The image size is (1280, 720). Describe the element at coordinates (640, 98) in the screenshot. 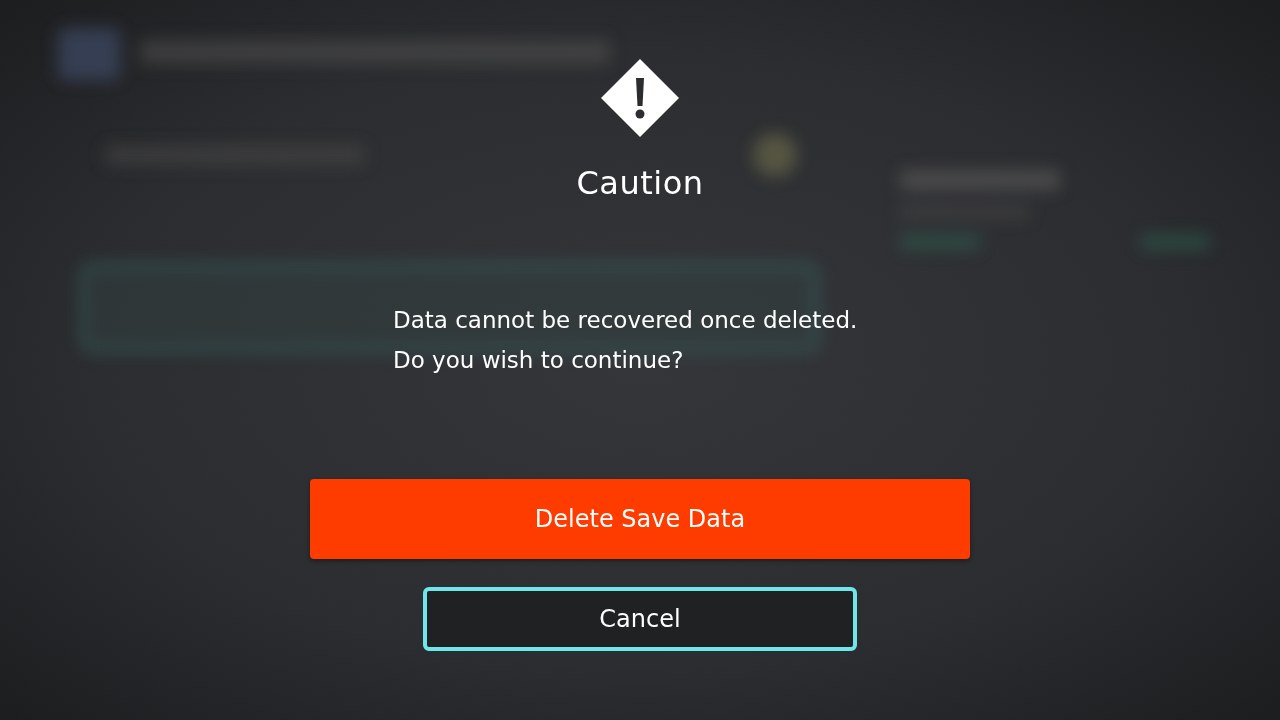

I see `warning-icon` at that location.